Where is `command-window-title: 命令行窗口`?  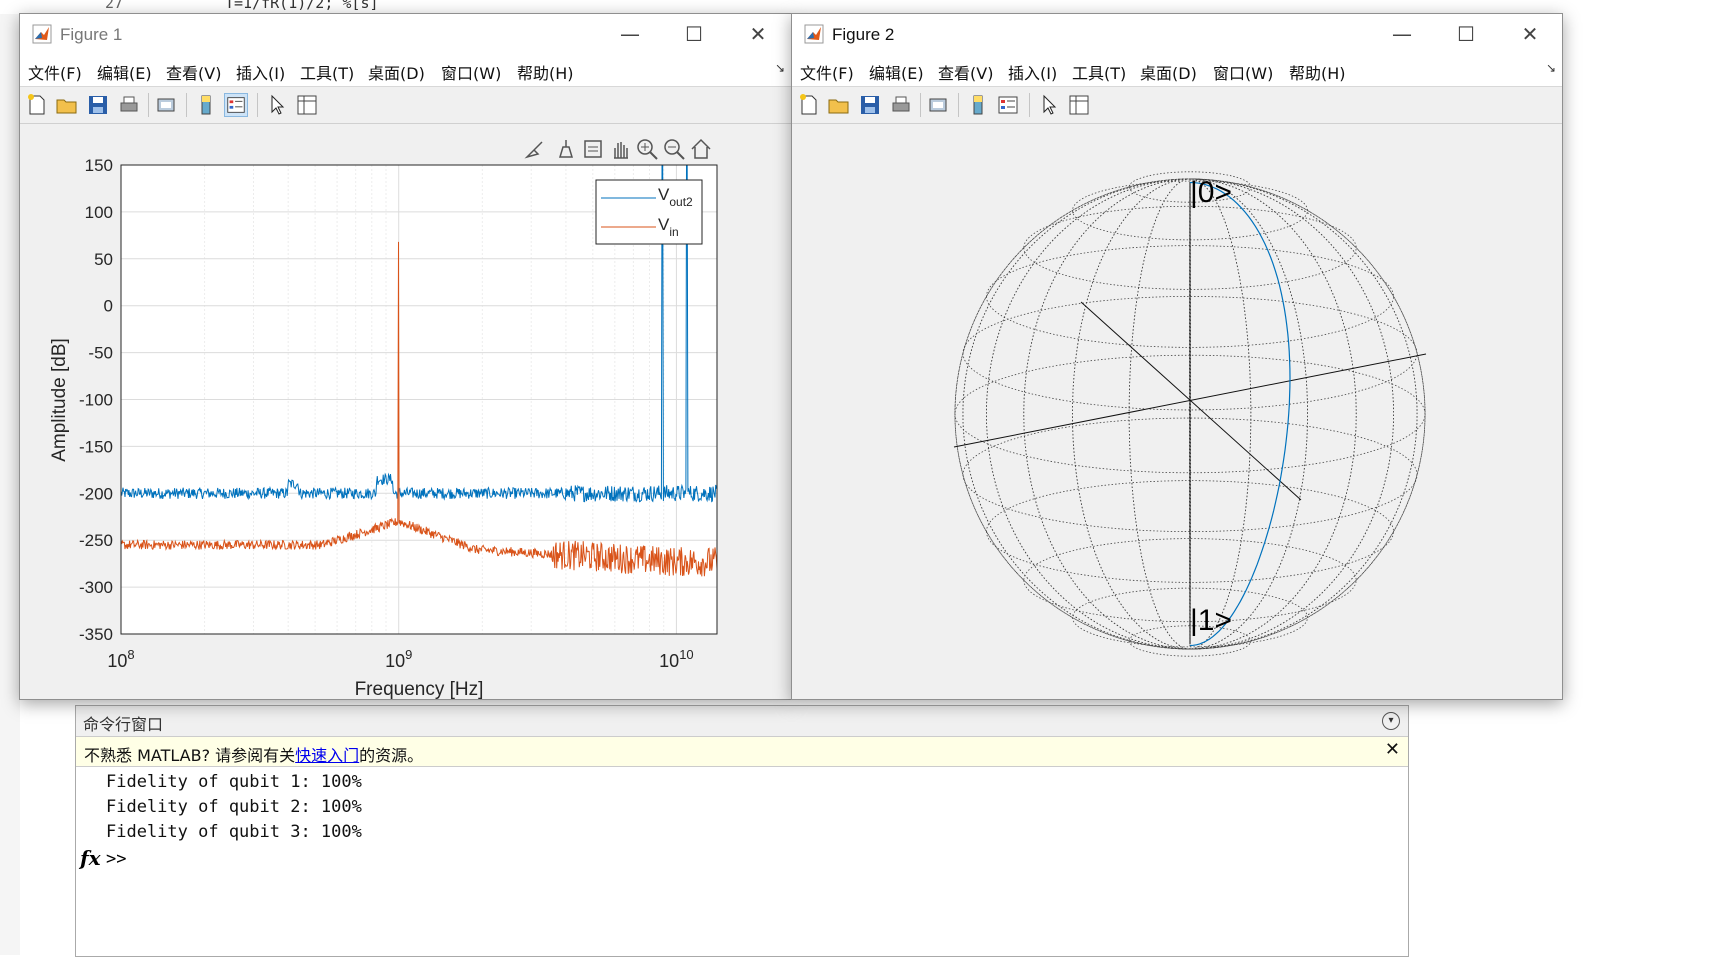
command-window-title: 命令行窗口 is located at coordinates (123, 724).